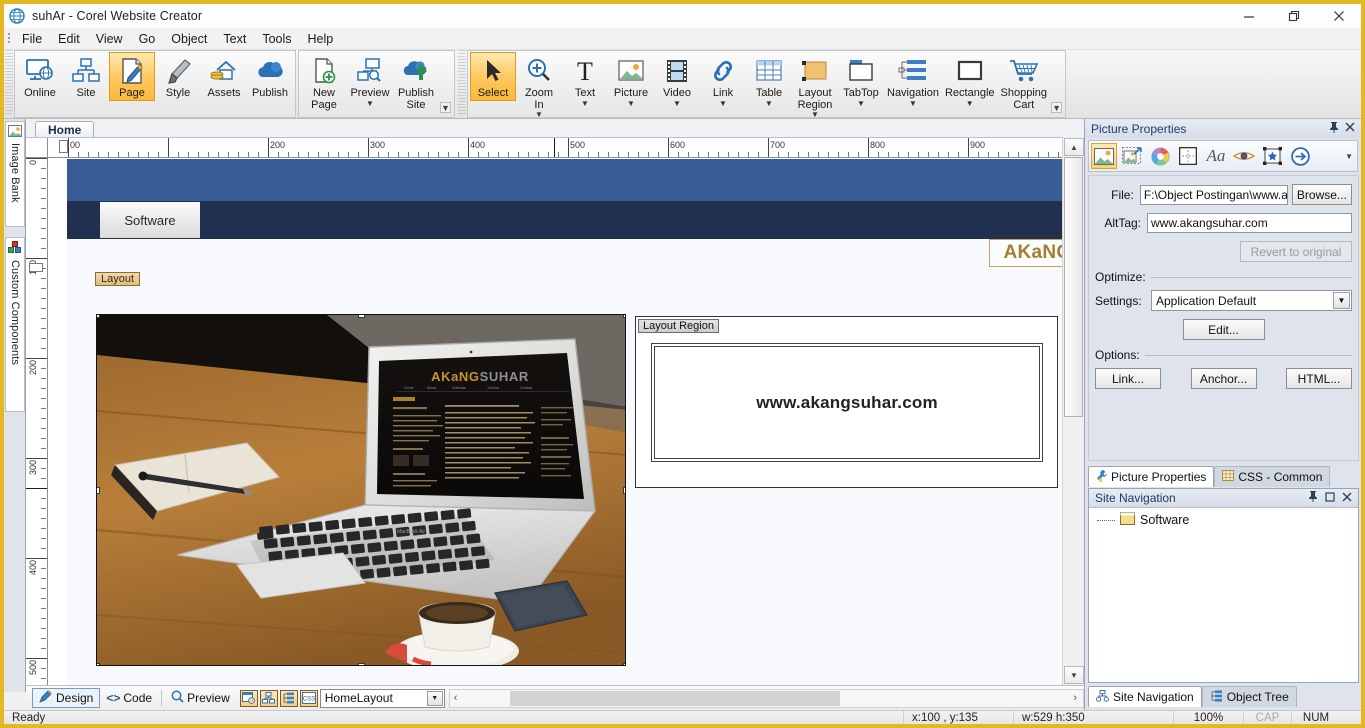 The height and width of the screenshot is (728, 1365). I want to click on view-code-button: <> Code, so click(129, 698).